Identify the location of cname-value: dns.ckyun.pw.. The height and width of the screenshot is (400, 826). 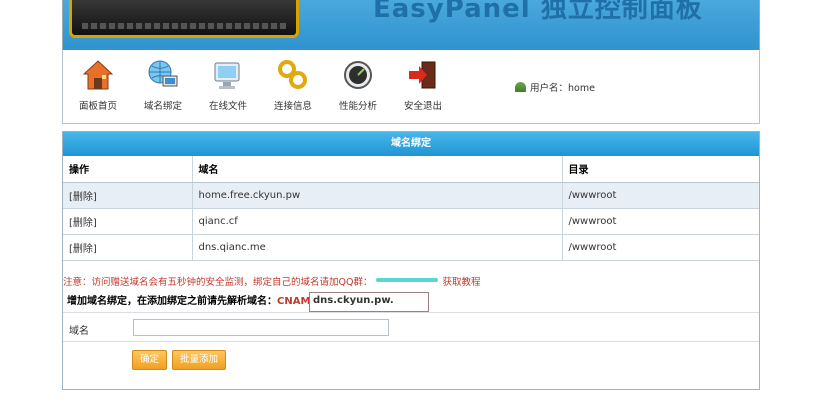
(369, 302).